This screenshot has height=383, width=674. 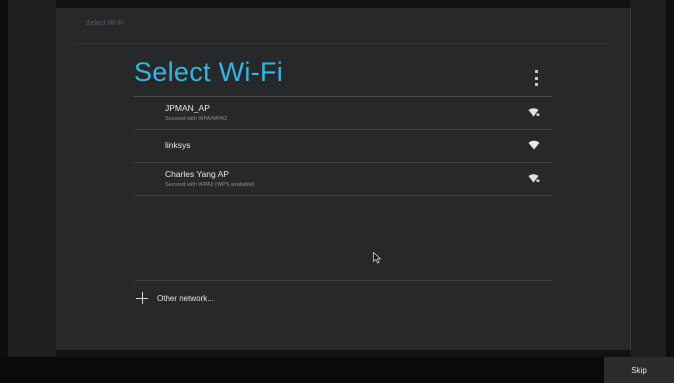 What do you see at coordinates (197, 174) in the screenshot?
I see `network-name: Charles Yang AP` at bounding box center [197, 174].